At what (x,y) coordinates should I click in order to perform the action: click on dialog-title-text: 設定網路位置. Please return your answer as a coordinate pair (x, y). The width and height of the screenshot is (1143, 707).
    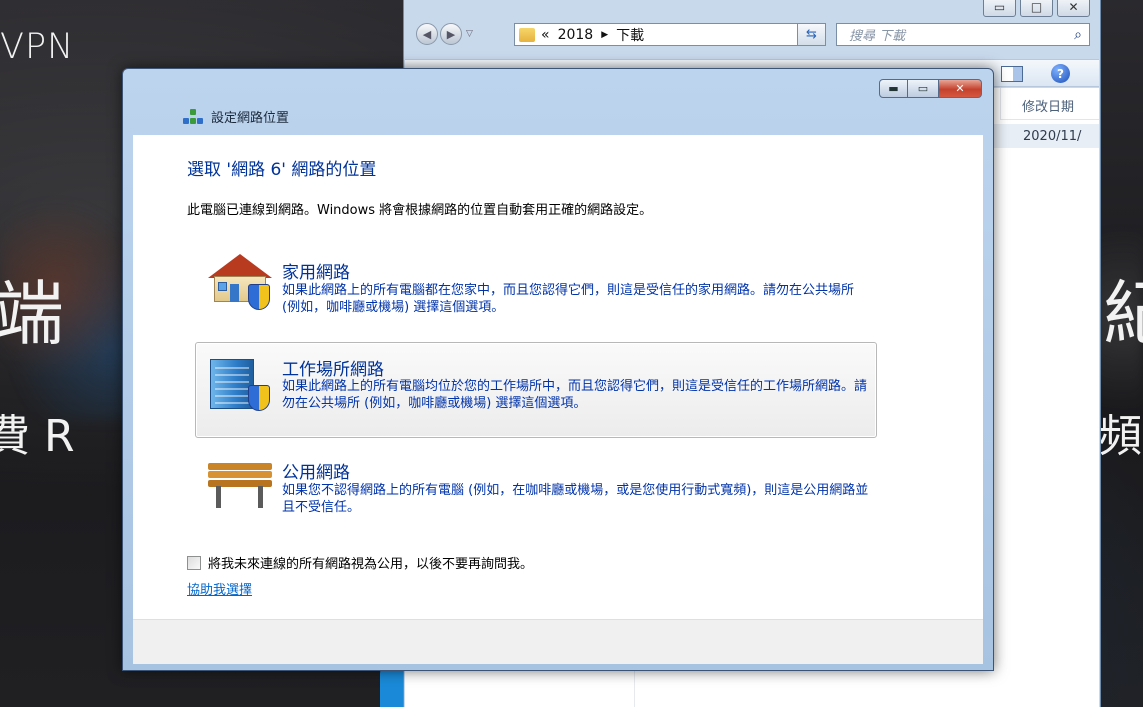
    Looking at the image, I should click on (250, 118).